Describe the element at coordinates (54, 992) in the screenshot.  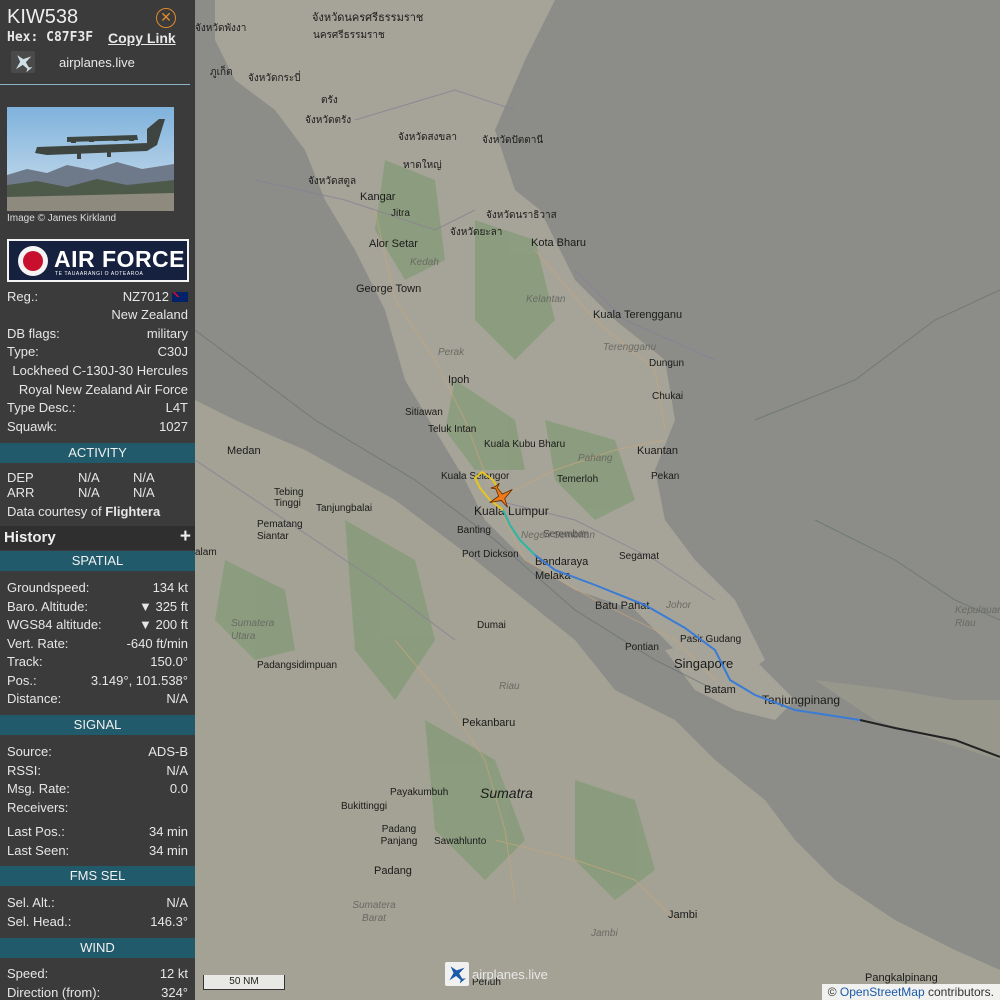
I see `wind-direction-label: Direction (from):` at that location.